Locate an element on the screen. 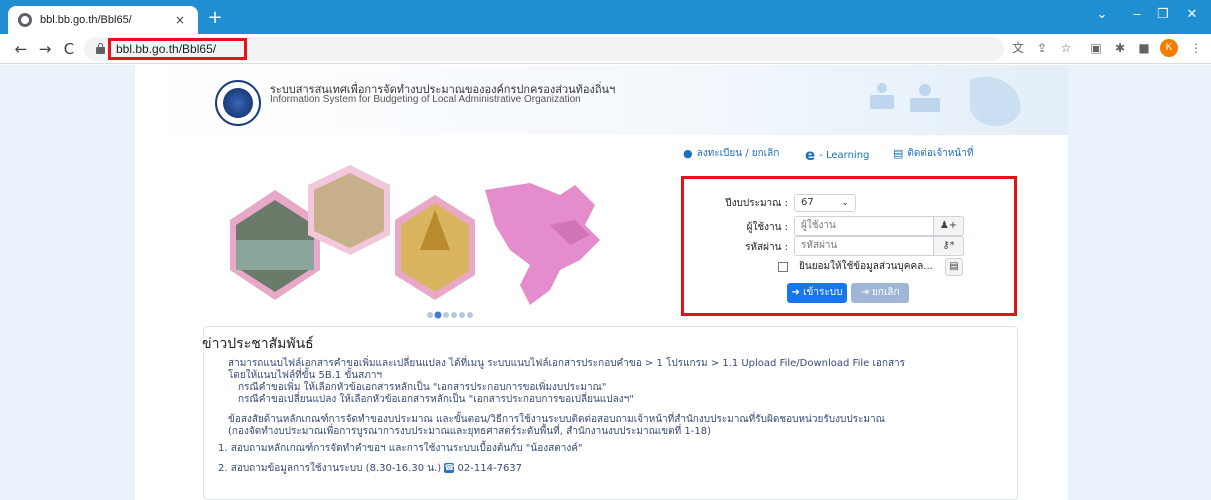 This screenshot has height=500, width=1211. close-window-button: ✕ is located at coordinates (1192, 14).